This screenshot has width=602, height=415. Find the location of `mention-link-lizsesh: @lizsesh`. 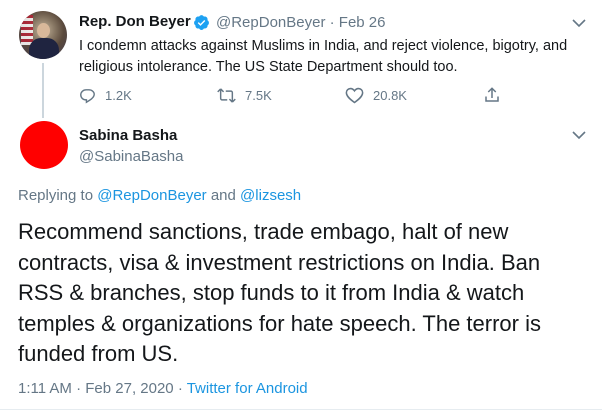

mention-link-lizsesh: @lizsesh is located at coordinates (270, 195).